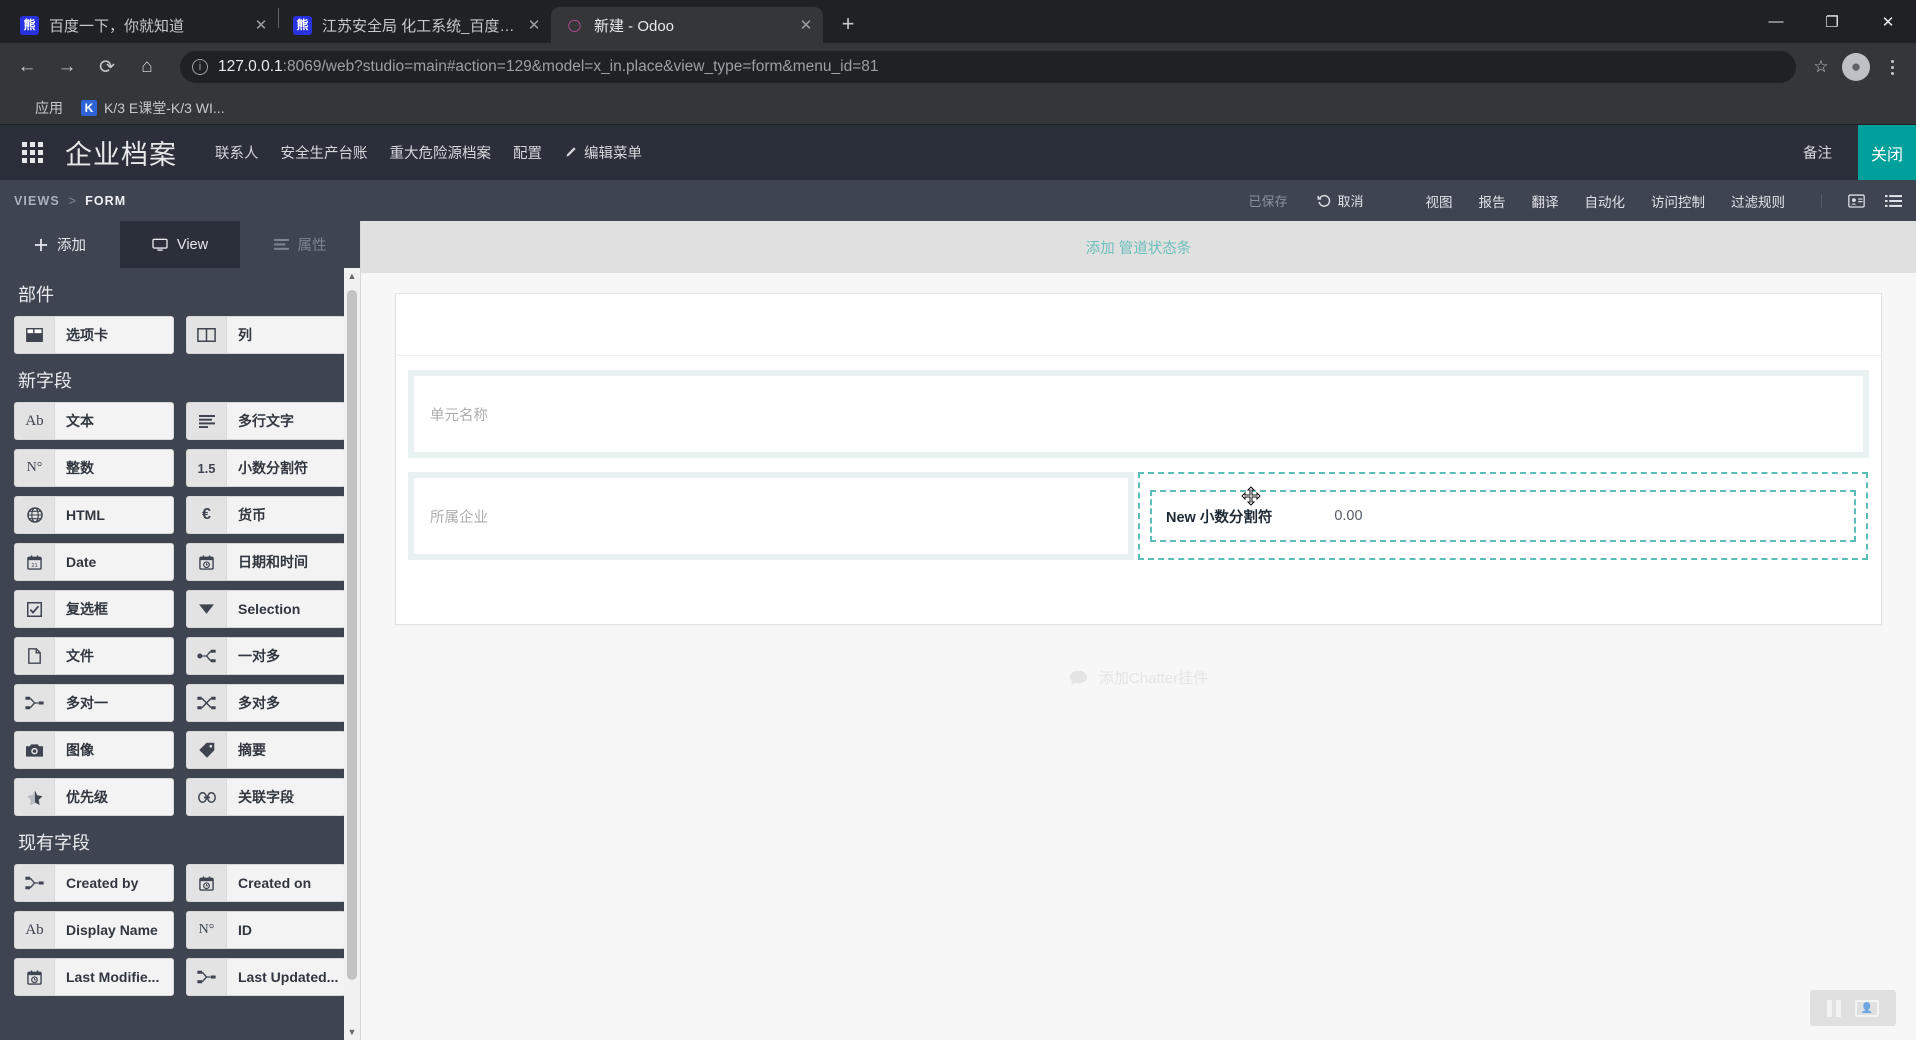  I want to click on menu-configuration: 配置, so click(527, 152).